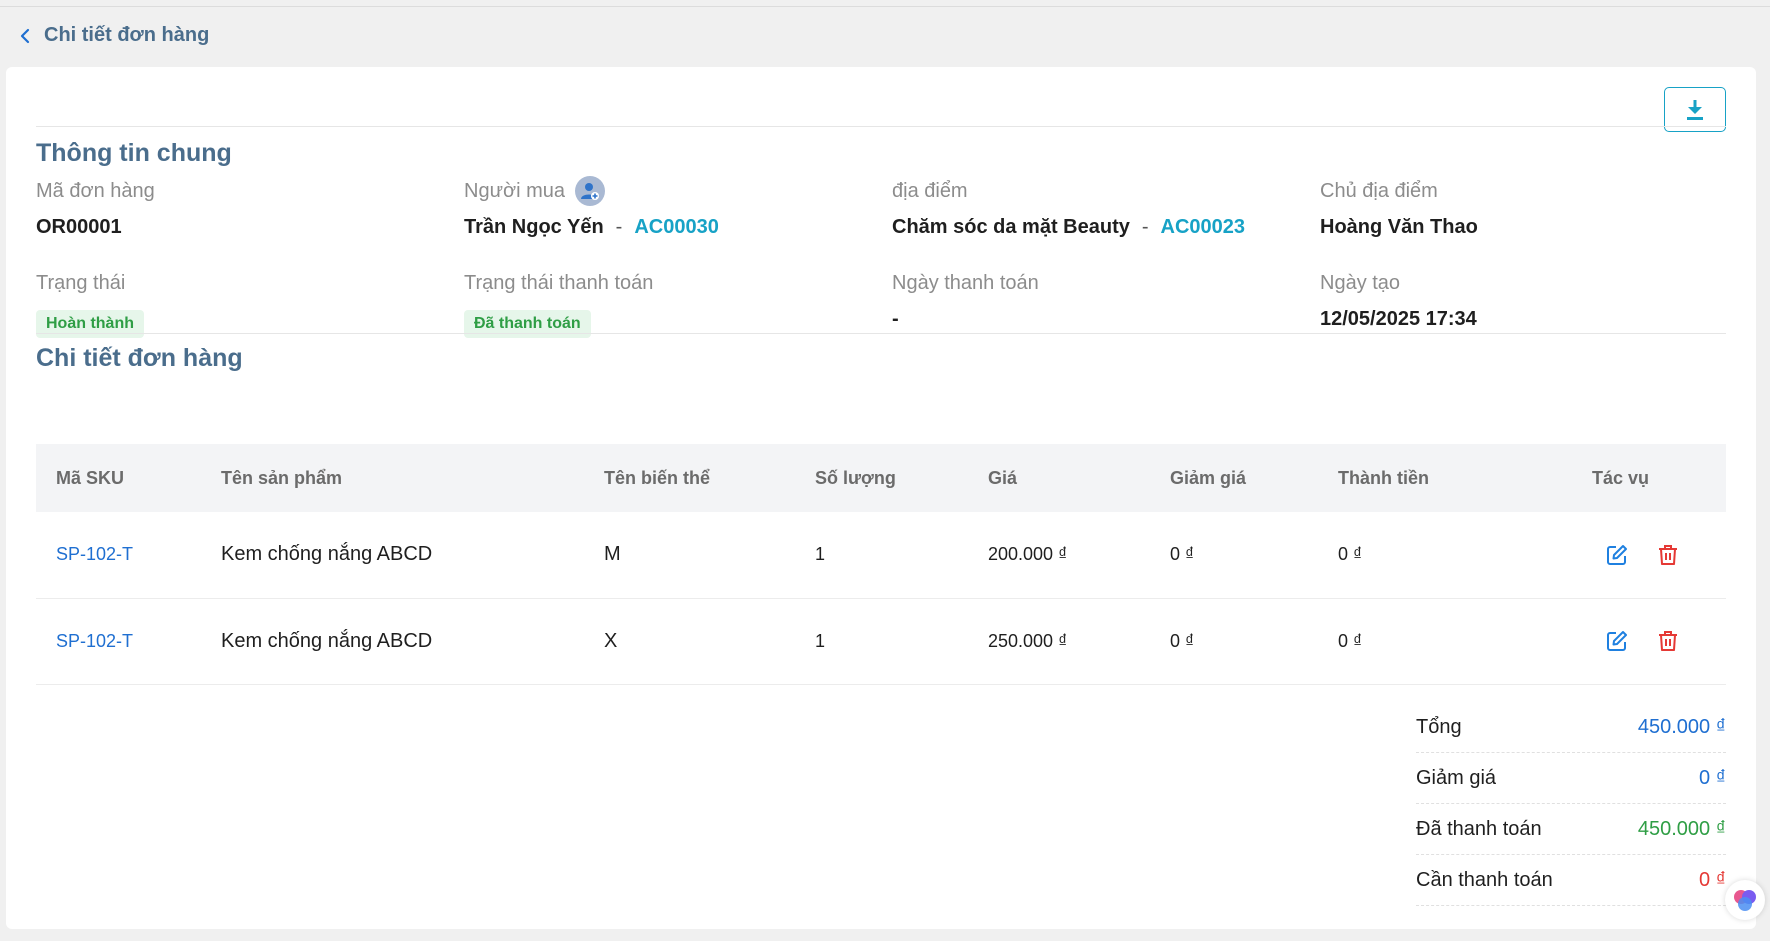 This screenshot has width=1770, height=941. Describe the element at coordinates (1028, 554) in the screenshot. I see `price: 200.000 ₫` at that location.